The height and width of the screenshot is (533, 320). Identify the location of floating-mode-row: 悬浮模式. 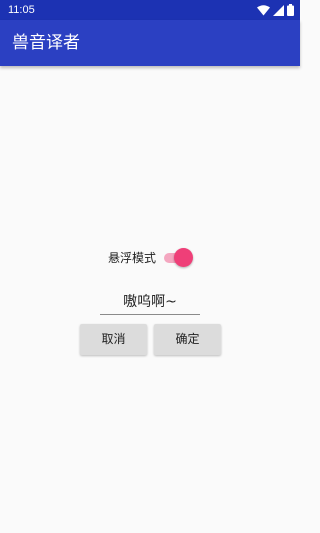
(150, 258).